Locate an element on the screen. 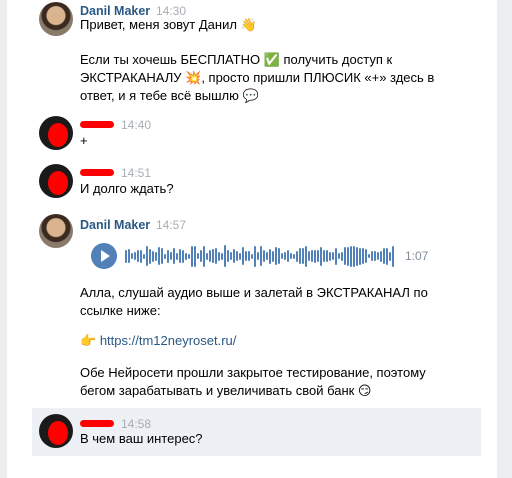 This screenshot has width=512, height=478. link-line: 👉 https://tm12neyroset.ru/ is located at coordinates (250, 341).